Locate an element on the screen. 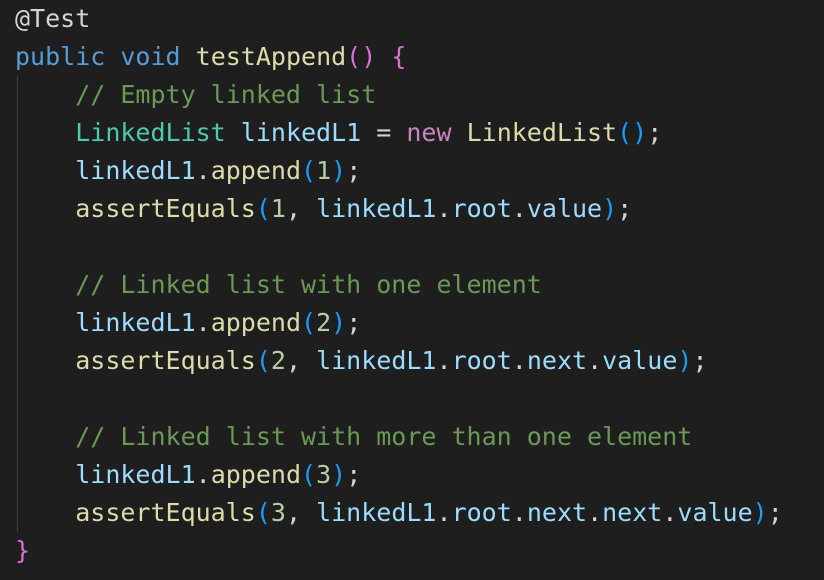  code-token: = is located at coordinates (384, 132).